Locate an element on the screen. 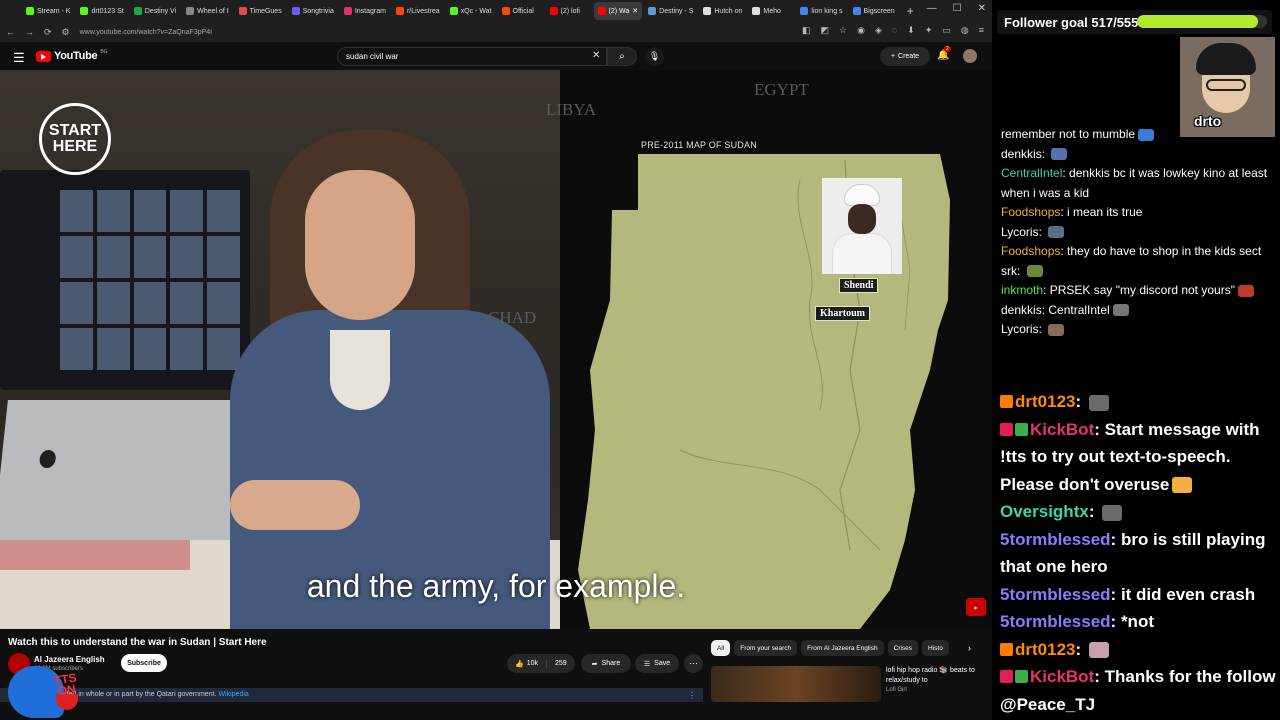 This screenshot has width=1280, height=720. tab-label: drt0123 St is located at coordinates (107, 11).